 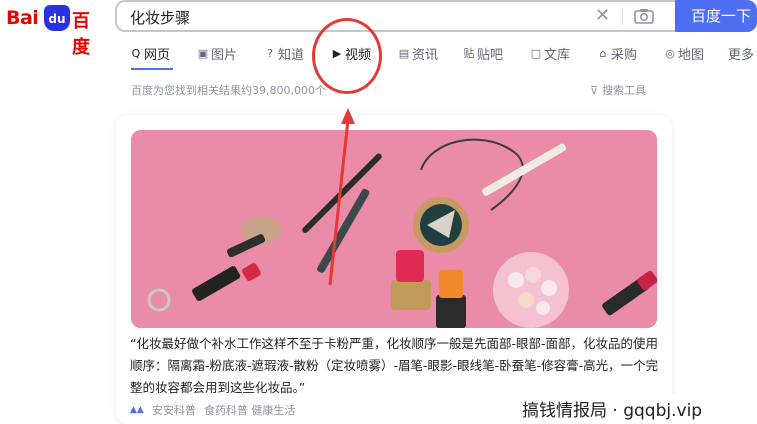 I want to click on tab-label: 采购, so click(x=624, y=55).